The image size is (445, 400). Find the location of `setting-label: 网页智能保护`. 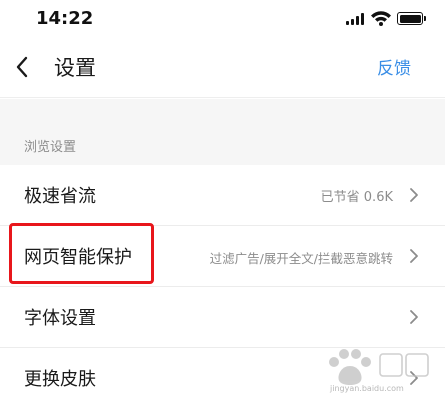

setting-label: 网页智能保护 is located at coordinates (78, 257).